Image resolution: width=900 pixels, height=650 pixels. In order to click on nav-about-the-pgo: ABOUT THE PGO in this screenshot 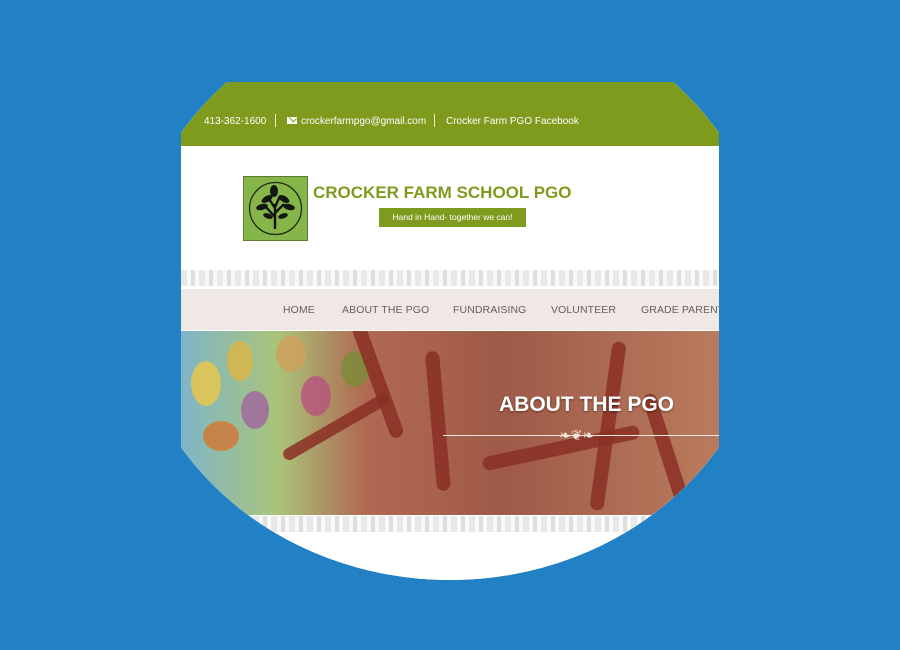, I will do `click(385, 310)`.